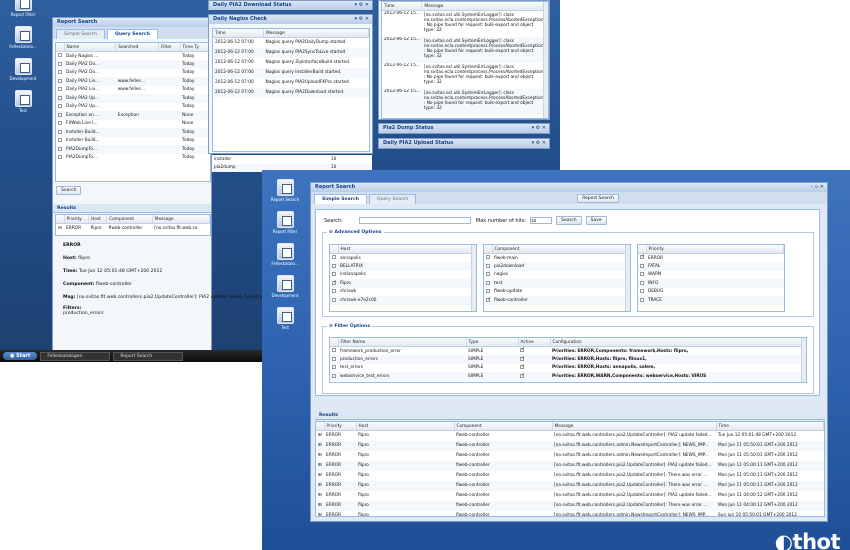  What do you see at coordinates (403, 283) in the screenshot?
I see `table-row: flipro` at bounding box center [403, 283].